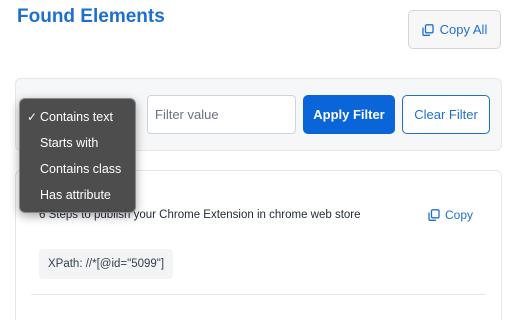 The width and height of the screenshot is (512, 320). Describe the element at coordinates (91, 16) in the screenshot. I see `page-title: Found Elements` at that location.